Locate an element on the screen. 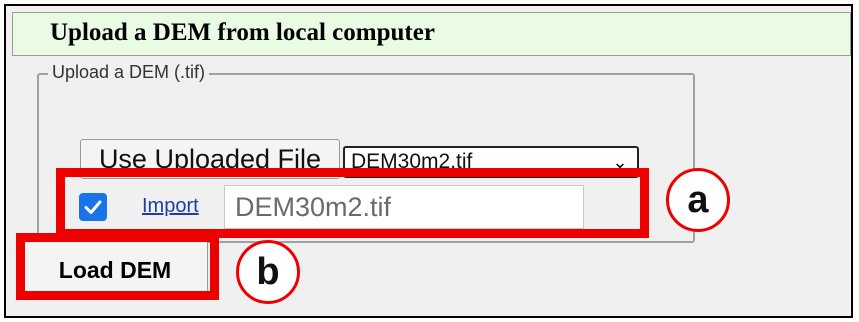 Image resolution: width=859 pixels, height=322 pixels. checkmark-icon is located at coordinates (93, 207).